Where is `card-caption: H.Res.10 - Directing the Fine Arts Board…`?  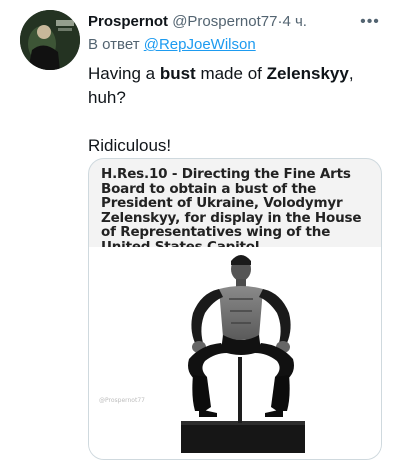
card-caption: H.Res.10 - Directing the Fine Arts Board… is located at coordinates (231, 210).